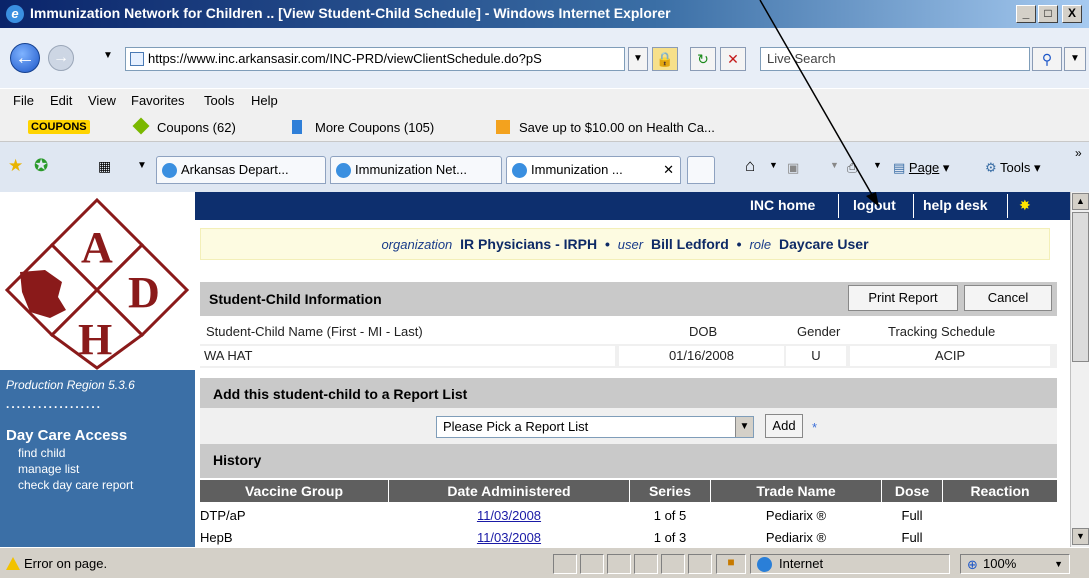  Describe the element at coordinates (852, 168) in the screenshot. I see `print-icon: ⎙` at that location.